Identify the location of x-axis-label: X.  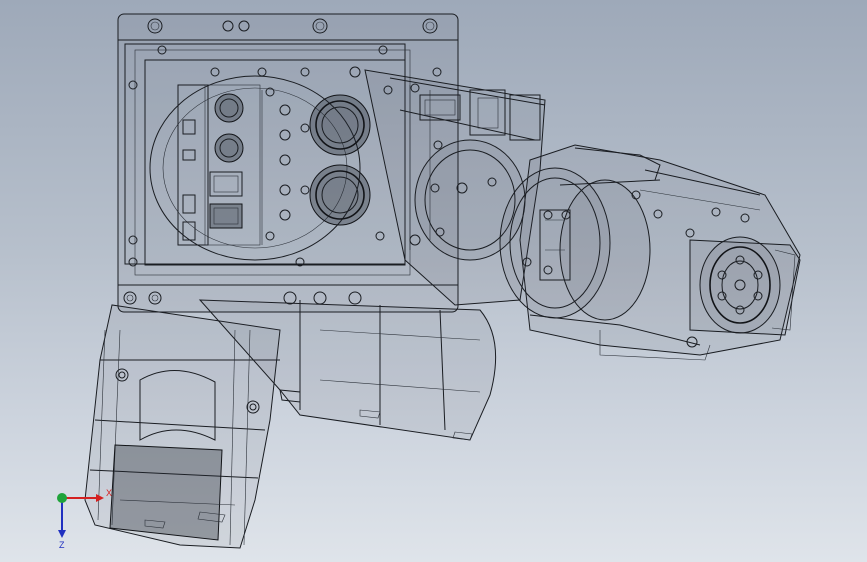
(109, 493).